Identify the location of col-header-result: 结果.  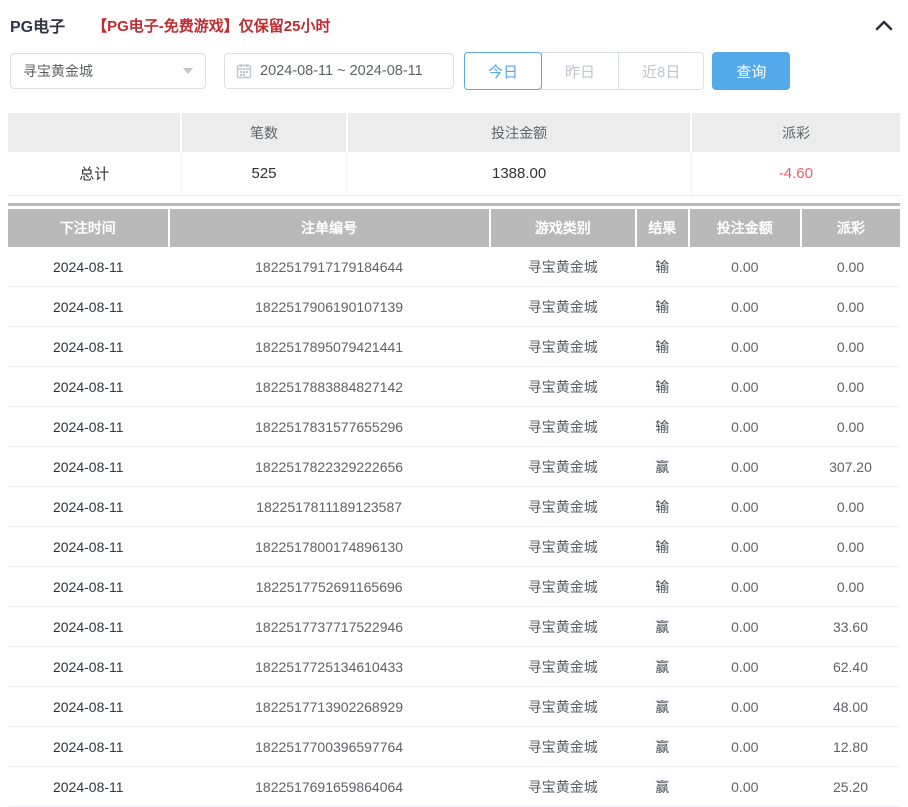
(662, 228).